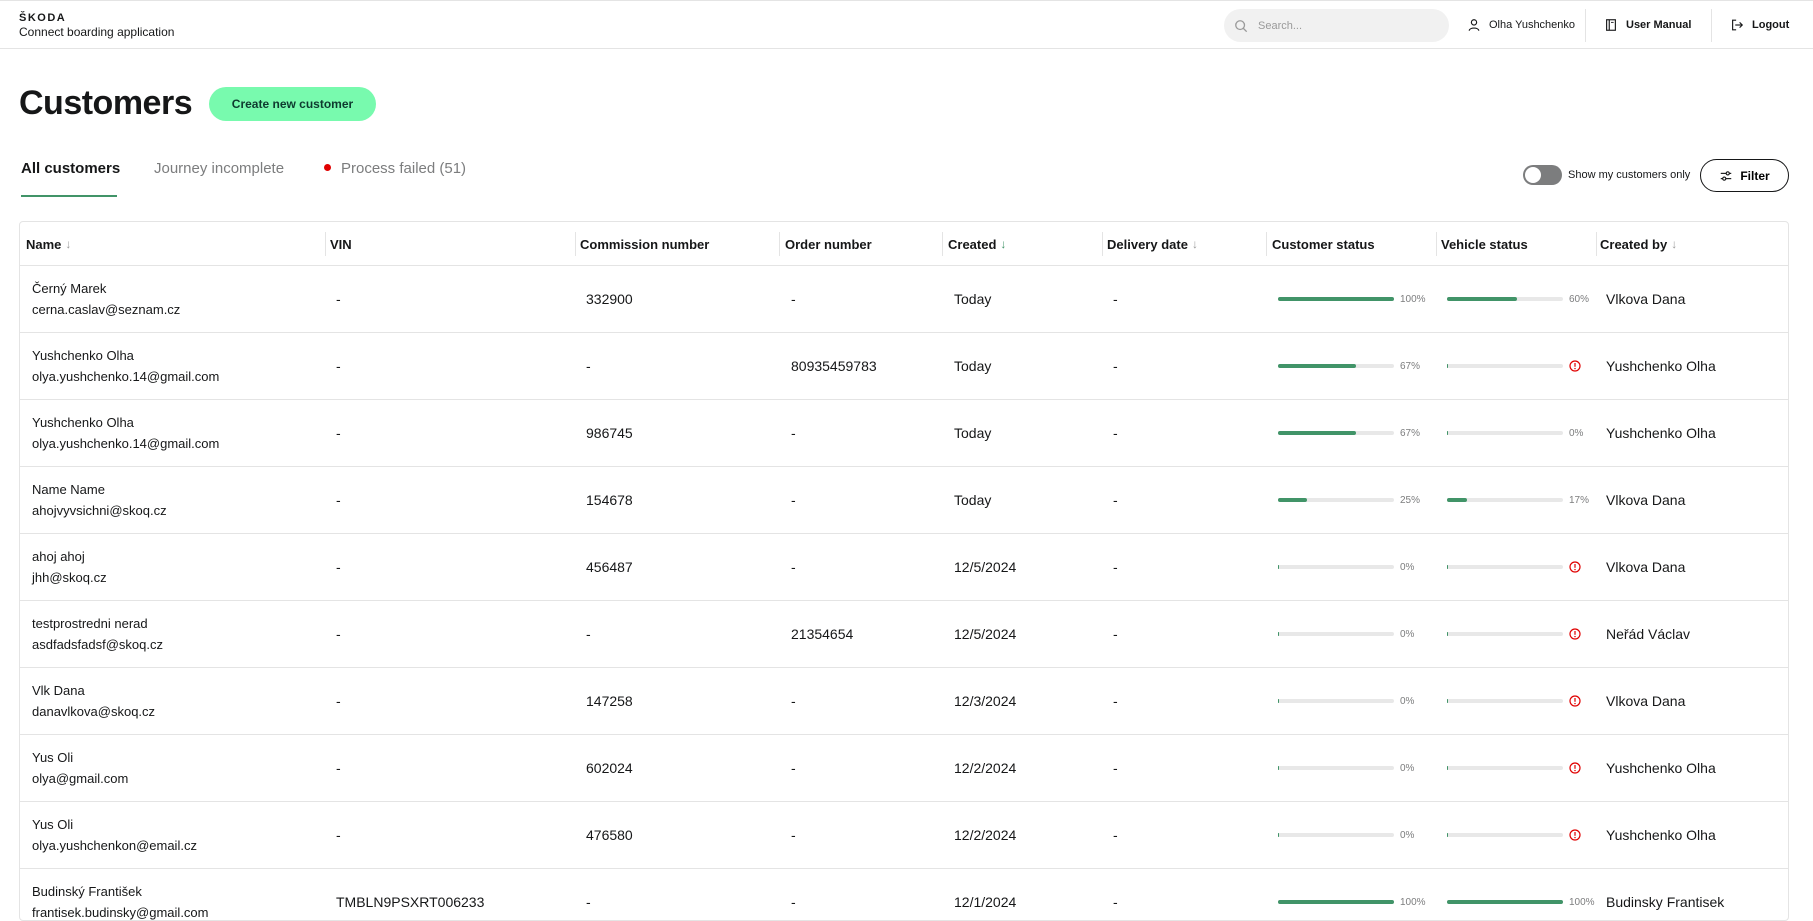  Describe the element at coordinates (1738, 24) in the screenshot. I see `logout-icon` at that location.